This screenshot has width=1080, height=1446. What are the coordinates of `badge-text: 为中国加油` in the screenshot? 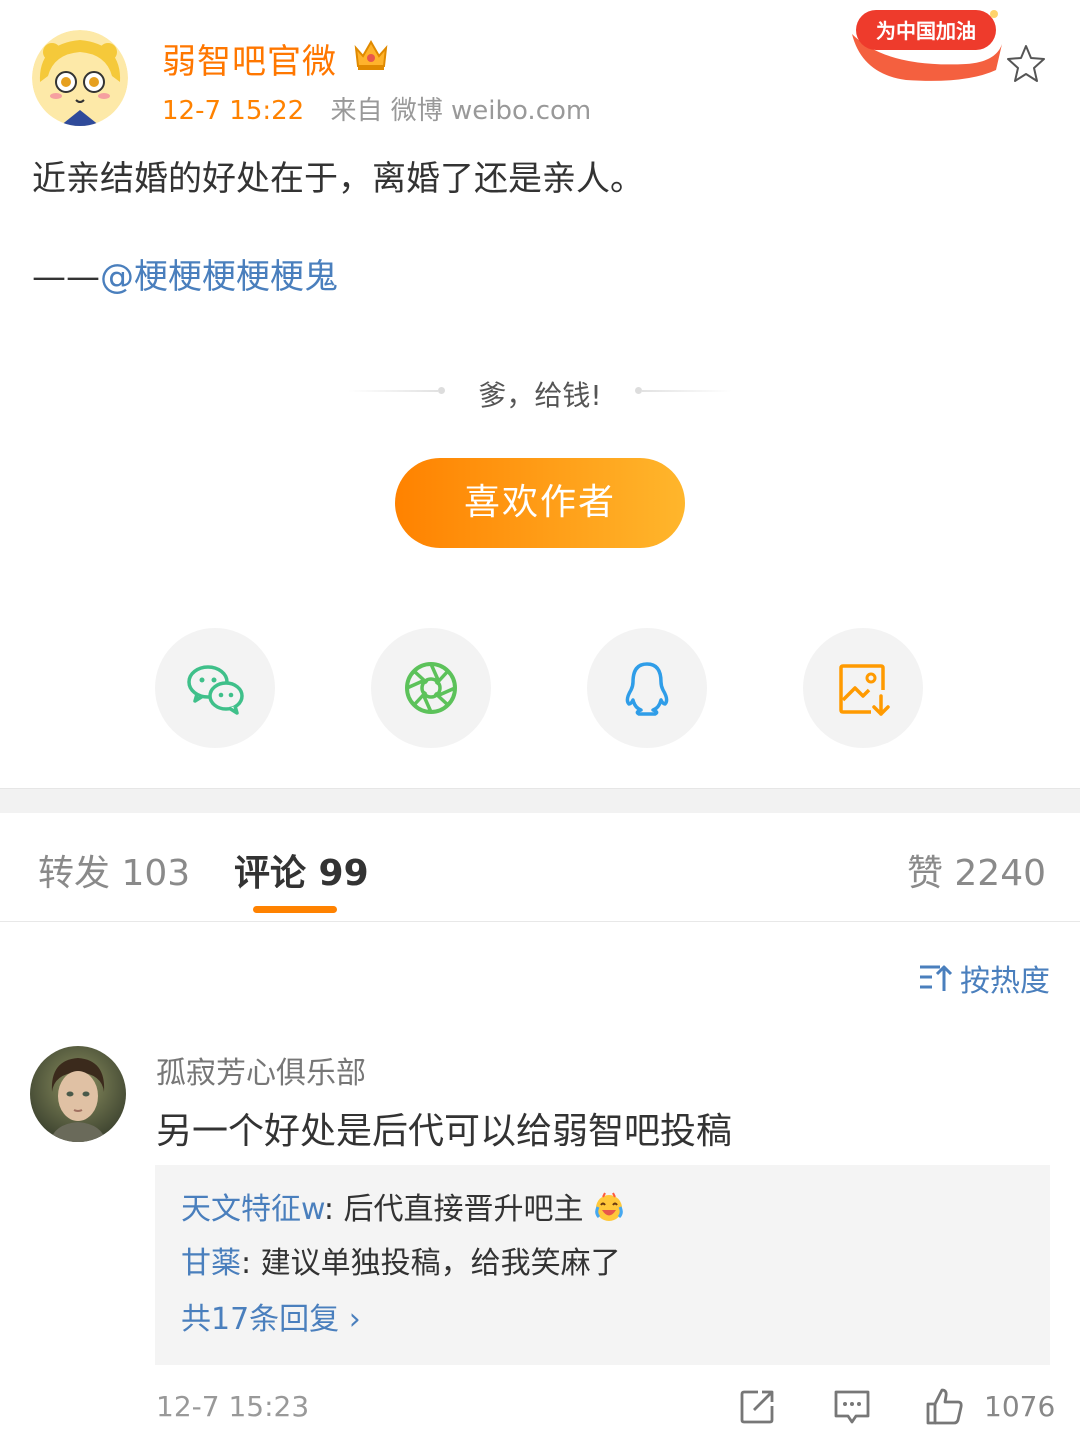 It's located at (926, 31).